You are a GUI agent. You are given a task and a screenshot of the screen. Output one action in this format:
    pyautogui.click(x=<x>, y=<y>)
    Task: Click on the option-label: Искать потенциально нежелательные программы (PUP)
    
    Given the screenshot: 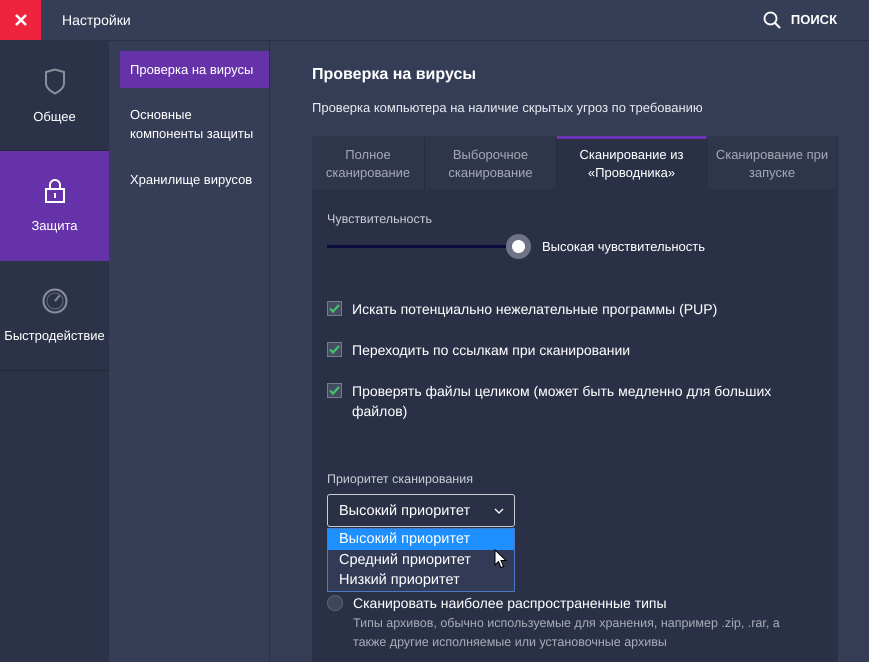 What is the action you would take?
    pyautogui.click(x=535, y=309)
    